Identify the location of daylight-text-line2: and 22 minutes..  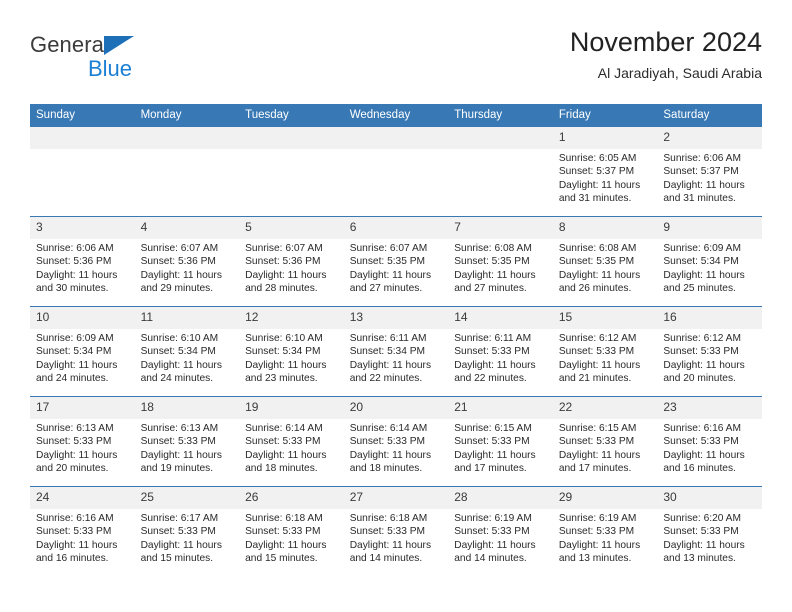
(490, 379).